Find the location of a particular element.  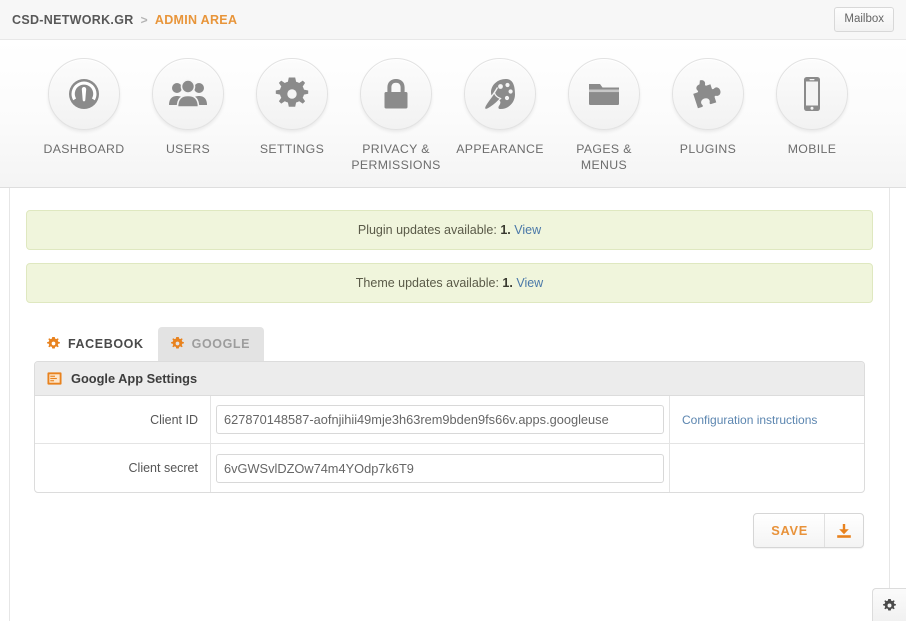

breadcrumb-site: CSD-NETWORK.GR is located at coordinates (73, 20).